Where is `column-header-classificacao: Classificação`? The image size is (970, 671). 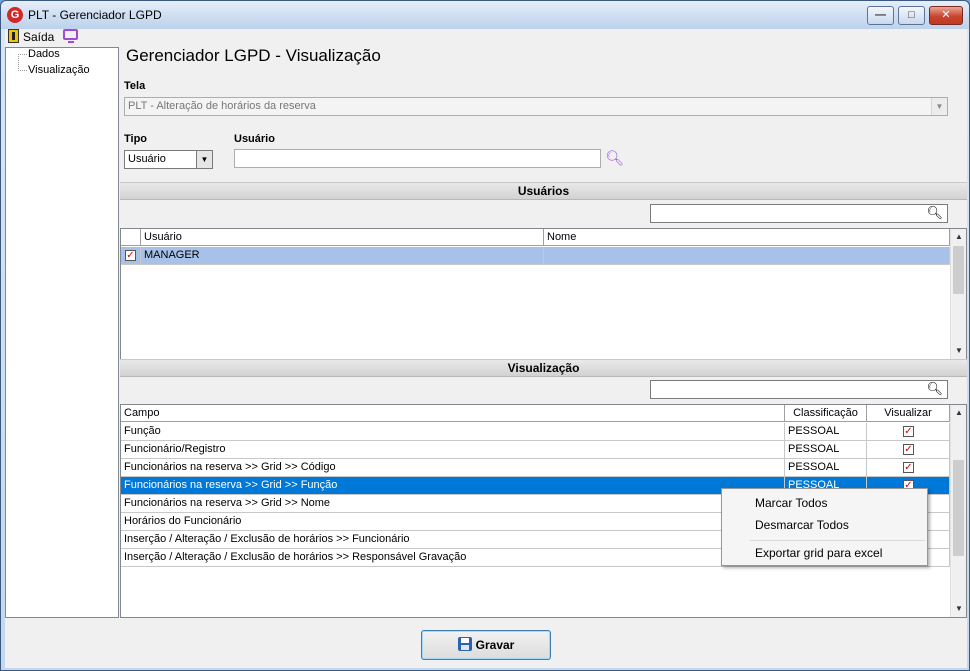
column-header-classificacao: Classificação is located at coordinates (826, 413).